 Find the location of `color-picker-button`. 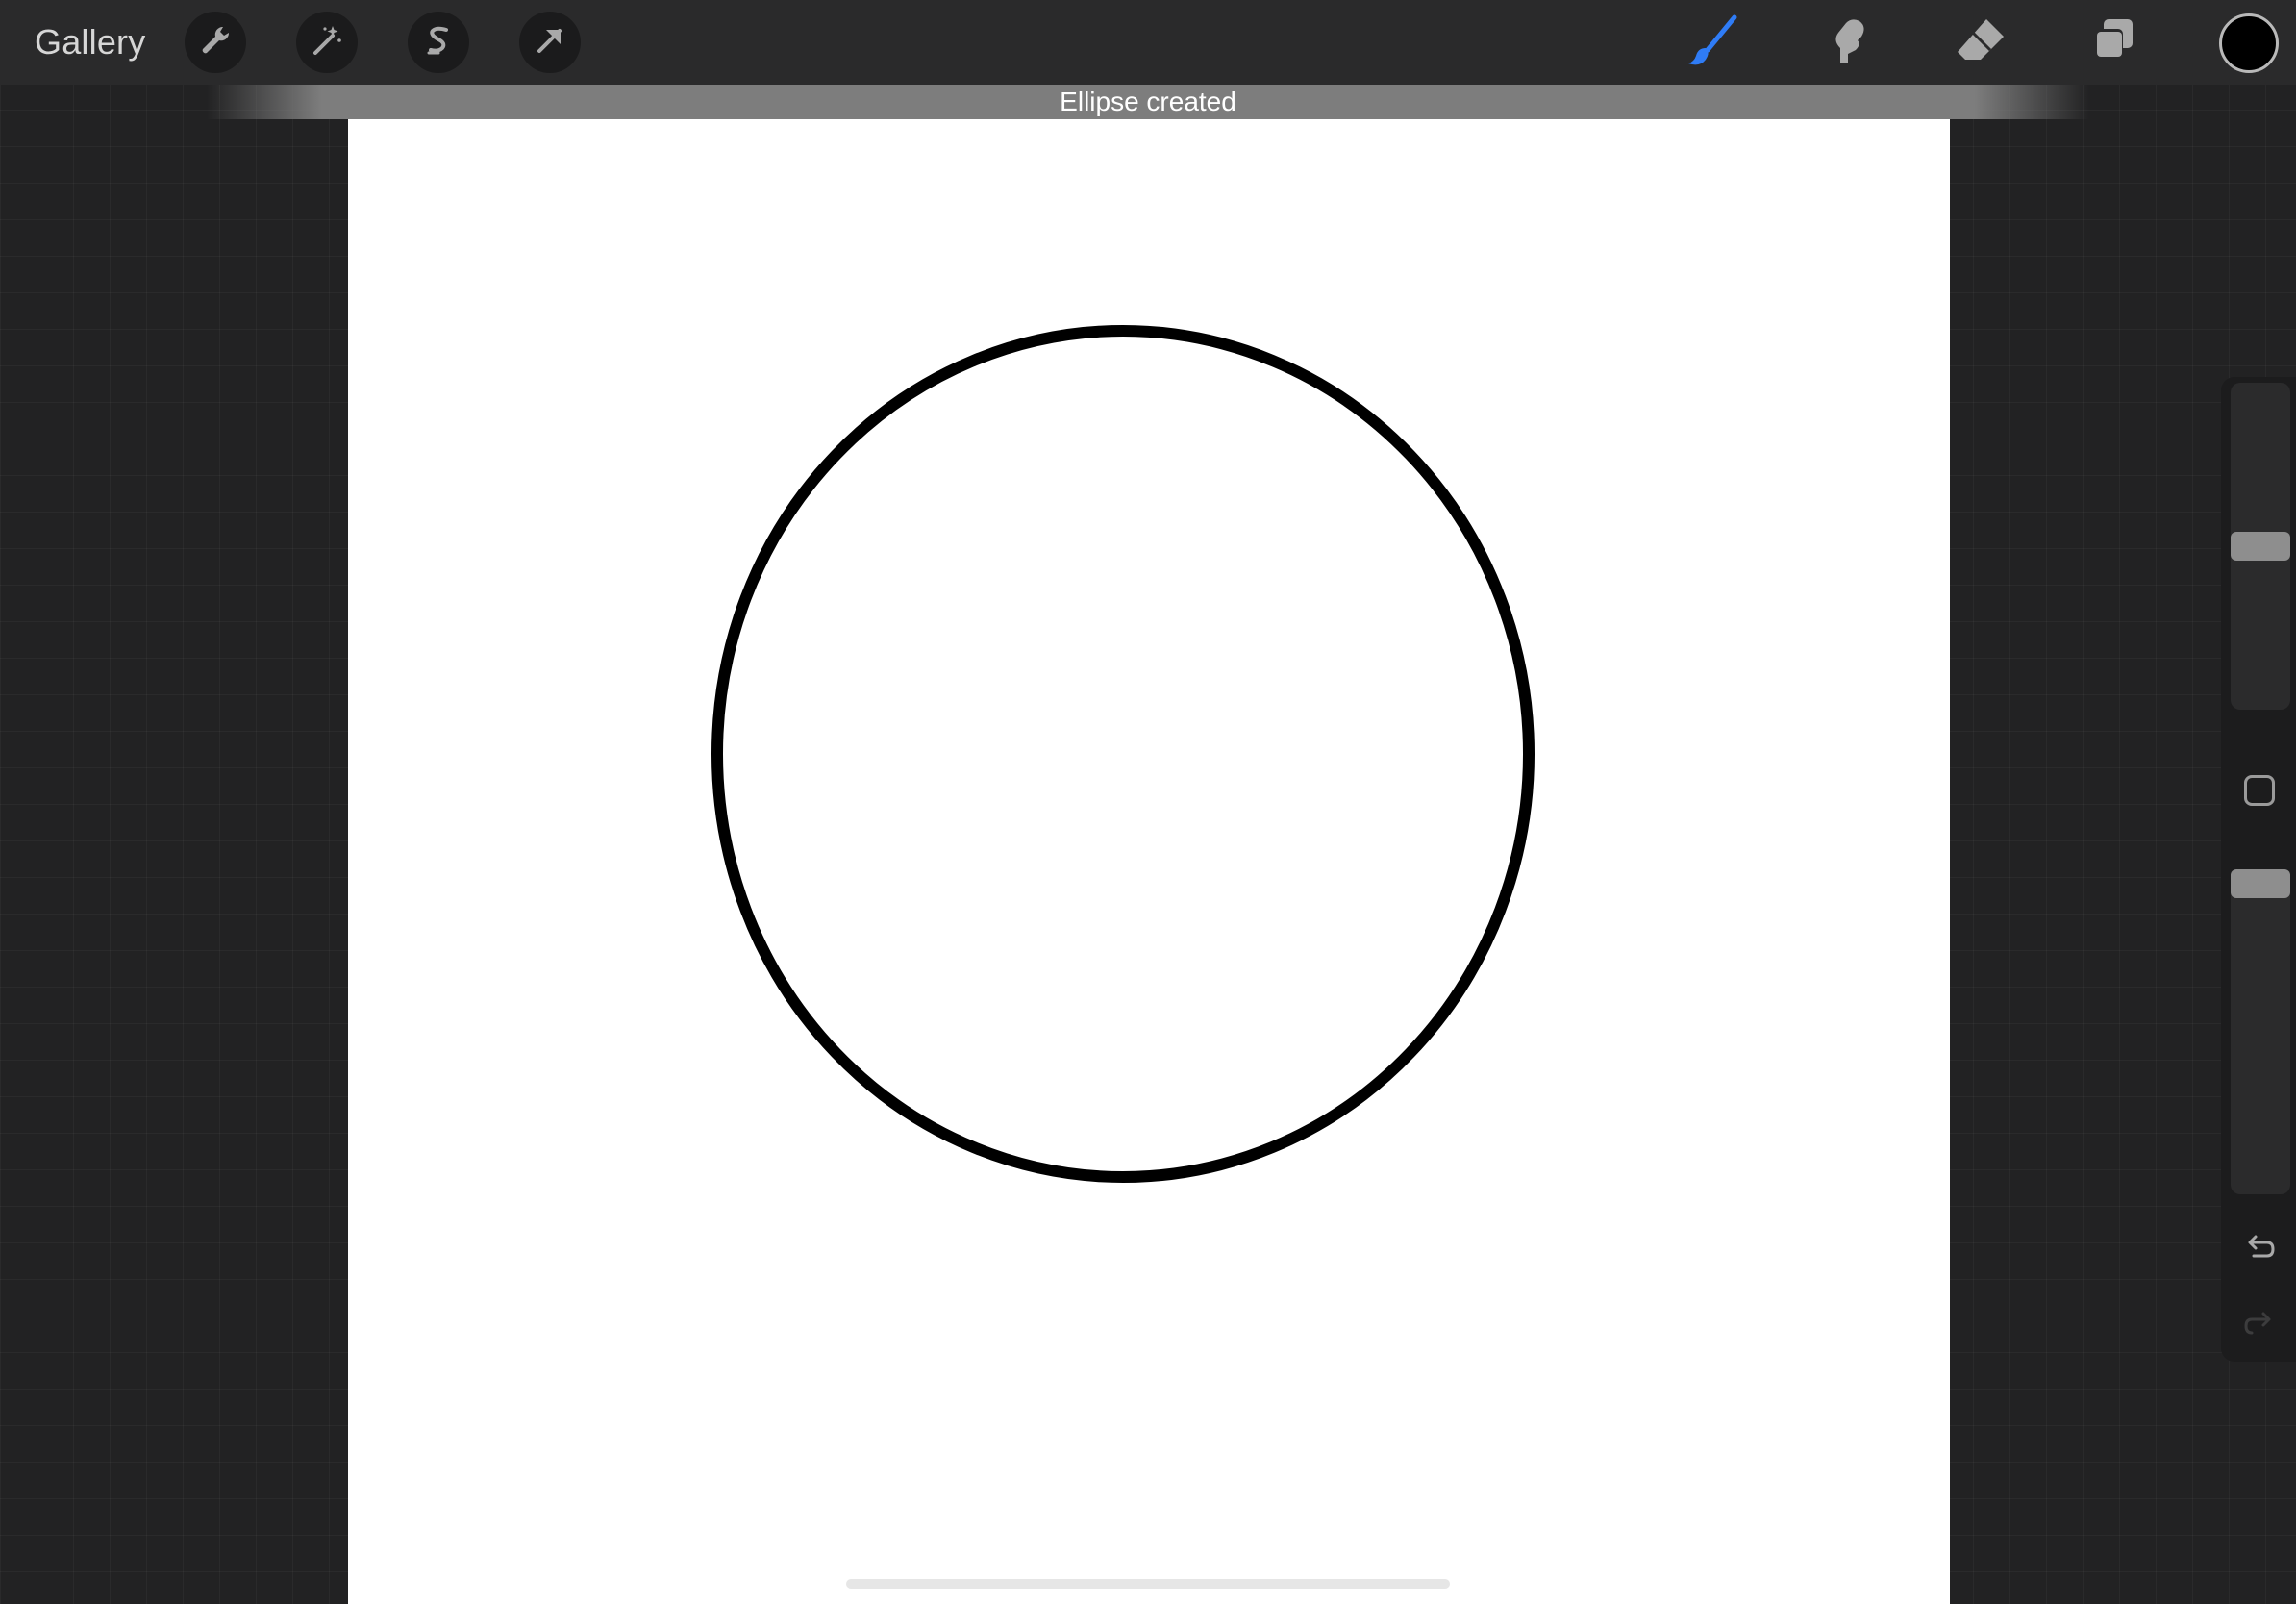

color-picker-button is located at coordinates (2249, 43).